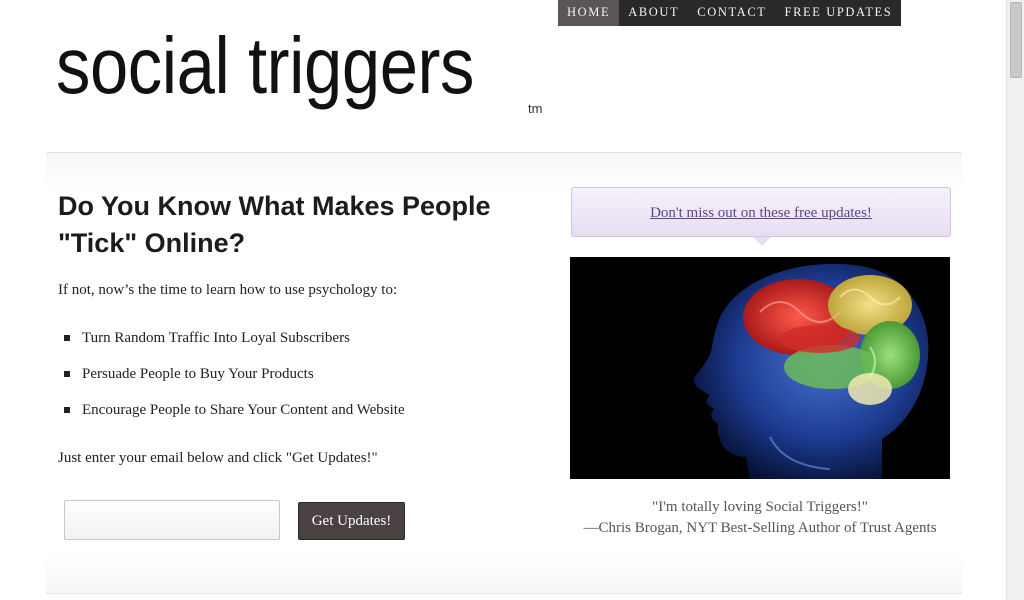 The height and width of the screenshot is (600, 1024). I want to click on email-field, so click(172, 520).